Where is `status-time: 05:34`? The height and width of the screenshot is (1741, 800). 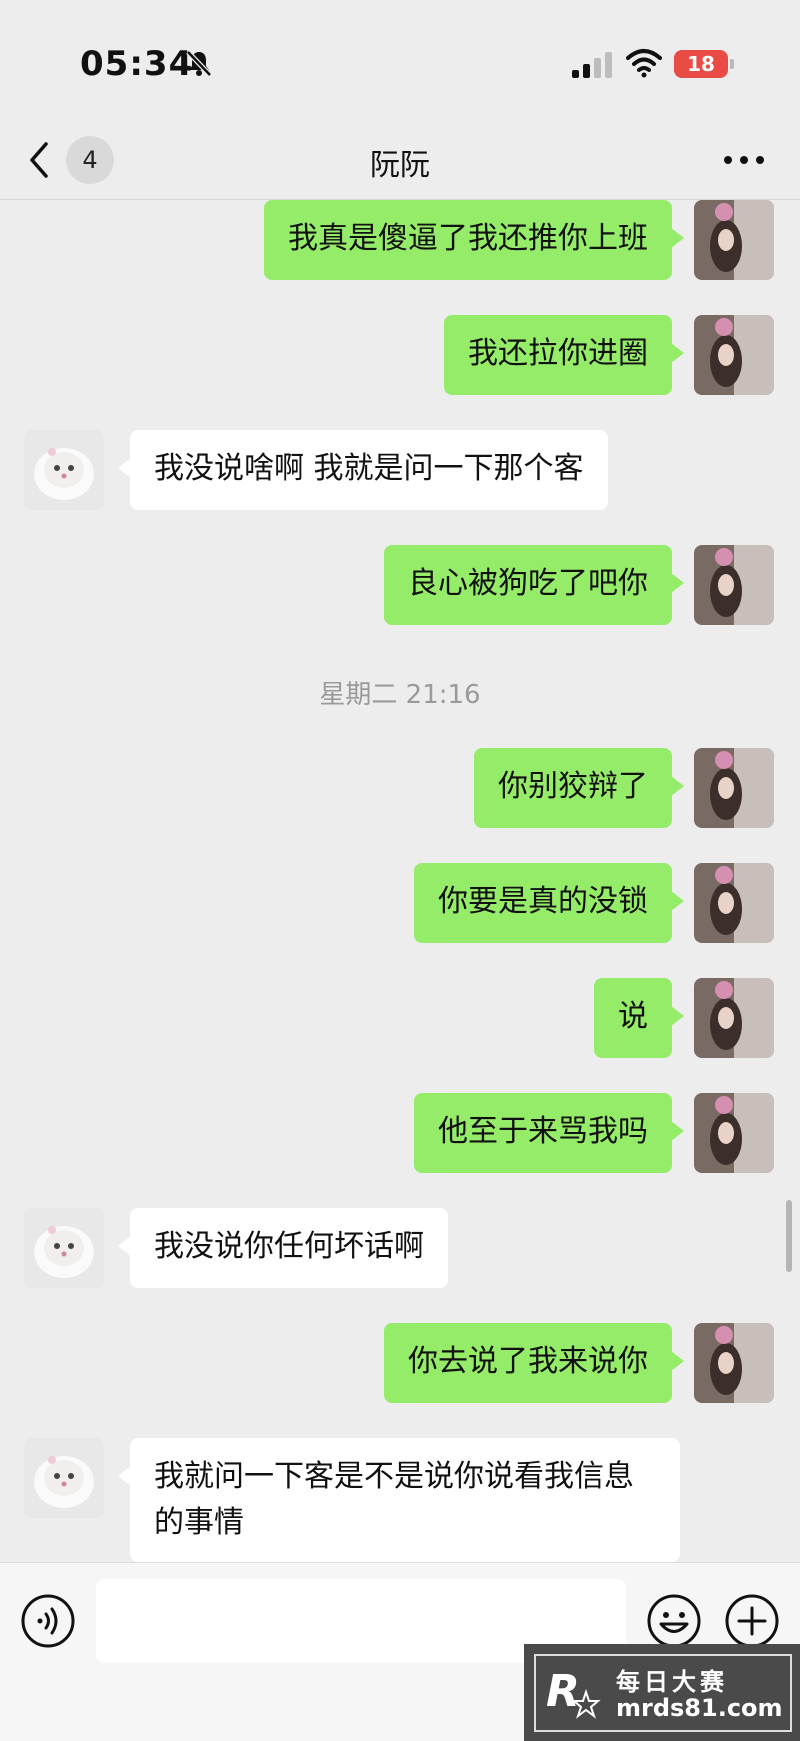 status-time: 05:34 is located at coordinates (137, 64).